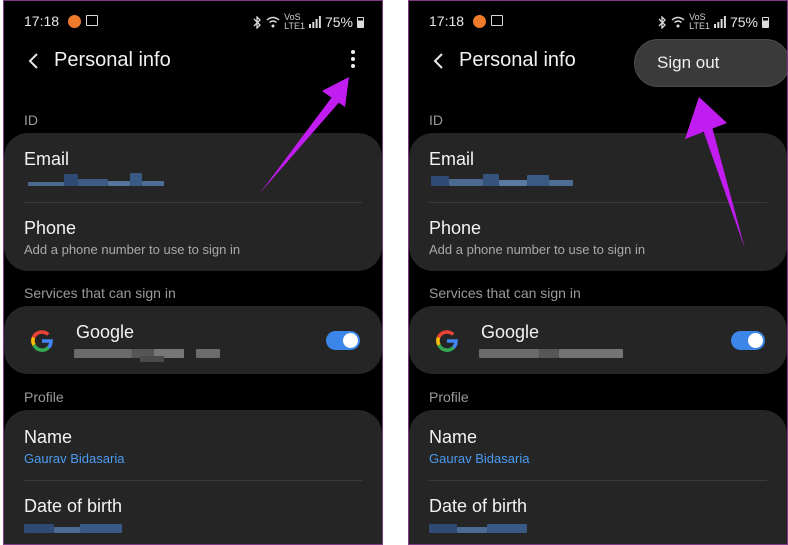  Describe the element at coordinates (193, 62) in the screenshot. I see `app-bar: Personal info` at that location.